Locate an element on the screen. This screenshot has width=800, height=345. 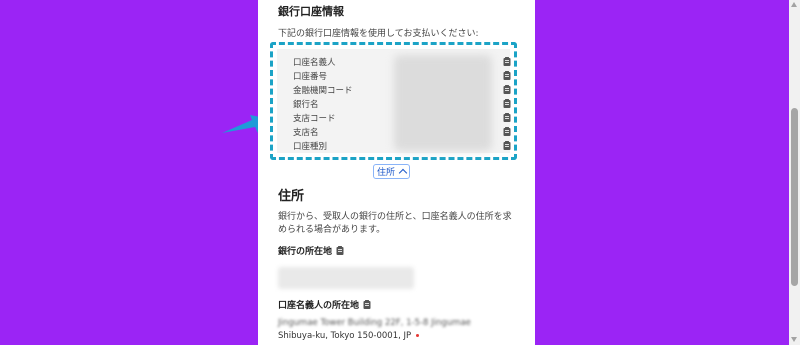
bank-info-instruction: 下記の銀行口座情報を使用してお支払いください: is located at coordinates (378, 34).